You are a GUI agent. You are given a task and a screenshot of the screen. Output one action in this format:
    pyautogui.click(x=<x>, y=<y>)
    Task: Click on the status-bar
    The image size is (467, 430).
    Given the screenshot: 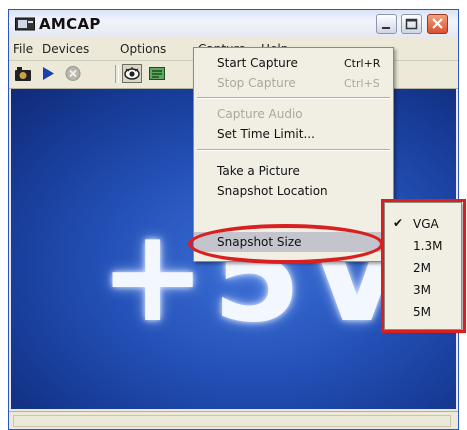 What is the action you would take?
    pyautogui.click(x=233, y=420)
    